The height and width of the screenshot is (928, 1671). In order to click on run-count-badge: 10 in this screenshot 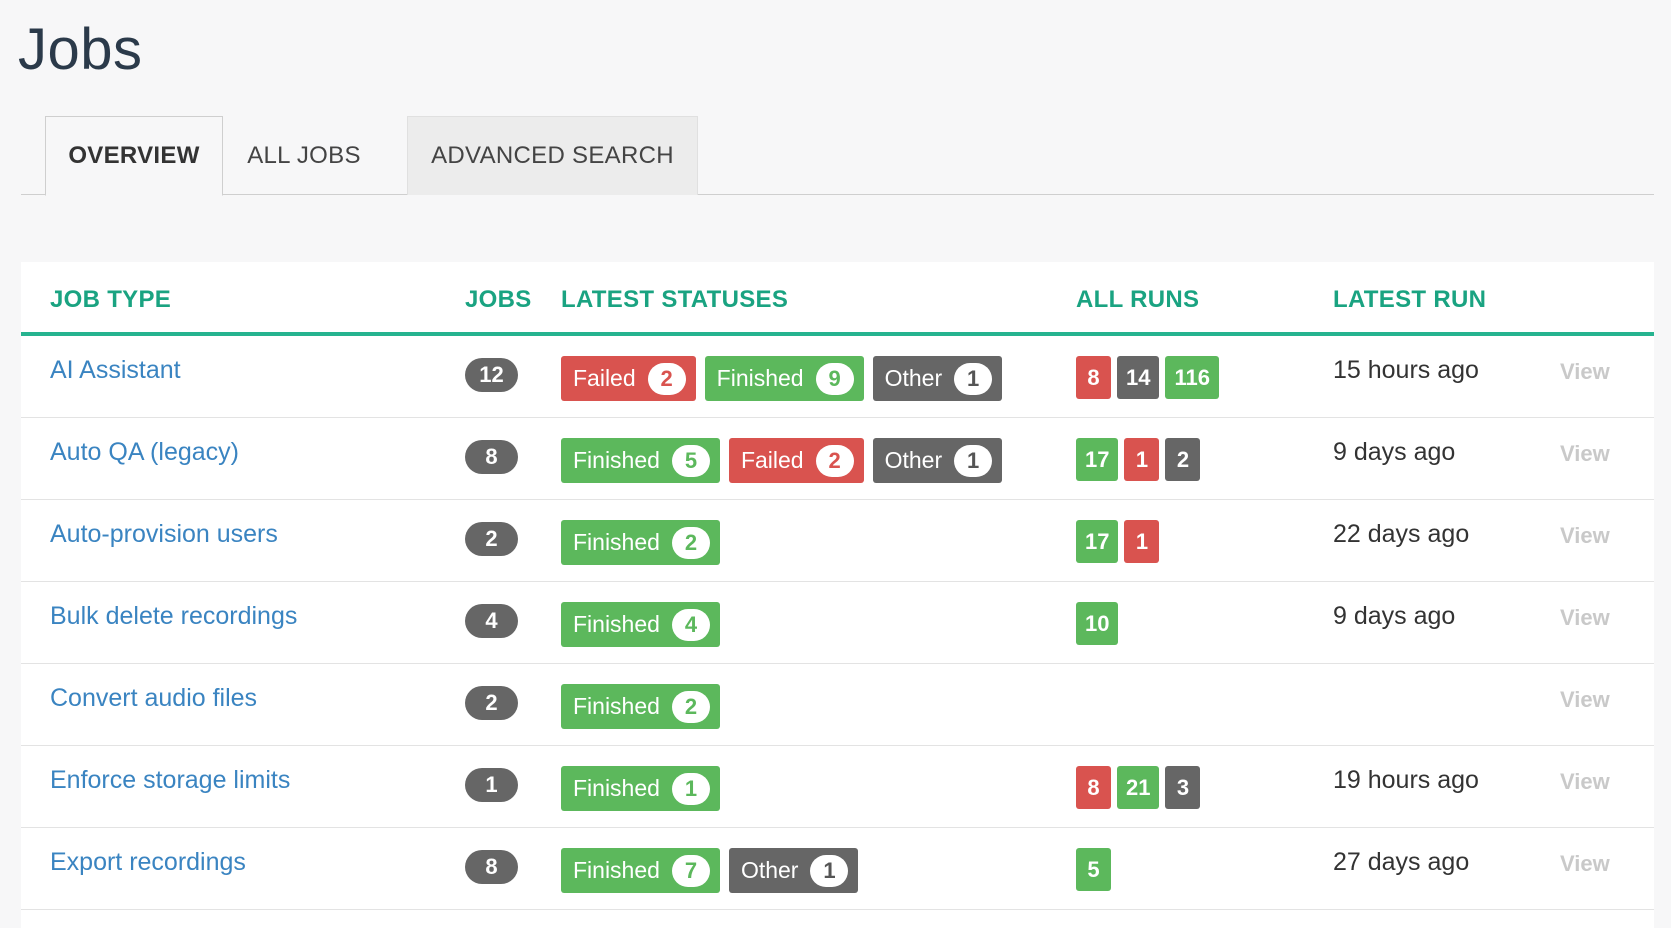, I will do `click(1097, 623)`.